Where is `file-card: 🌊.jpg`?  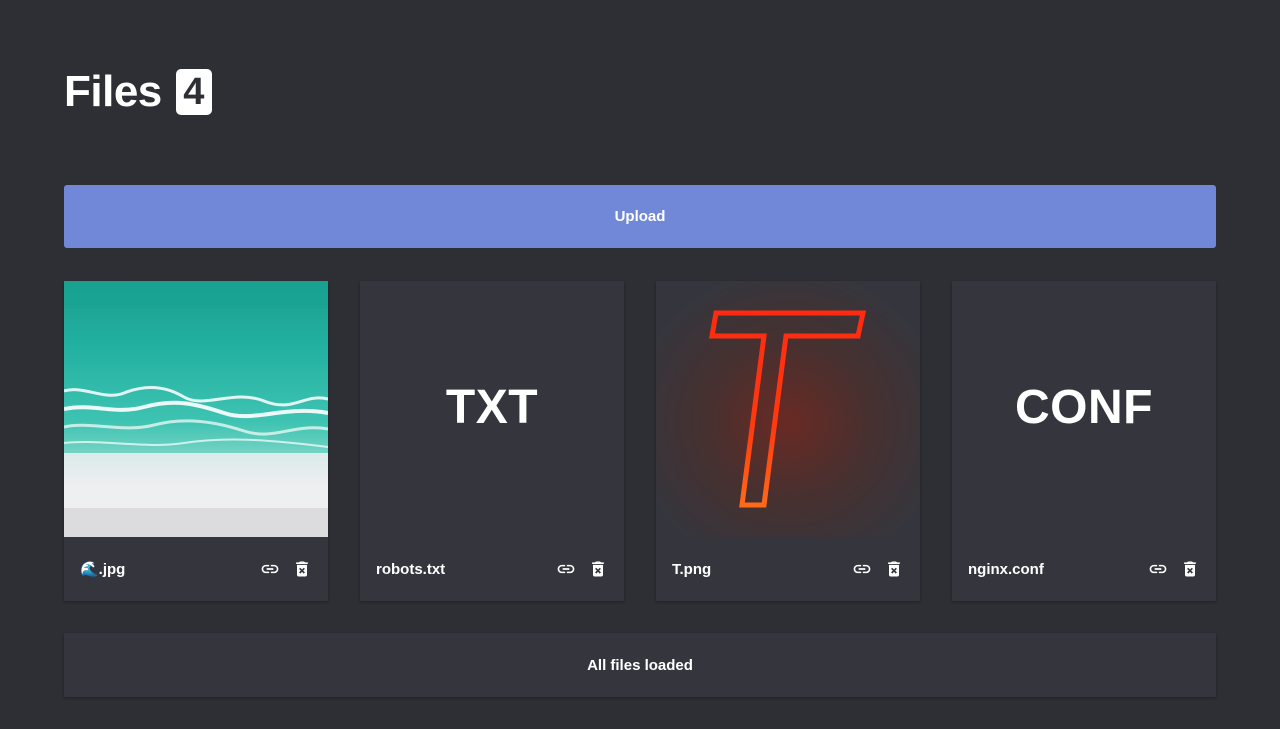
file-card: 🌊.jpg is located at coordinates (196, 441).